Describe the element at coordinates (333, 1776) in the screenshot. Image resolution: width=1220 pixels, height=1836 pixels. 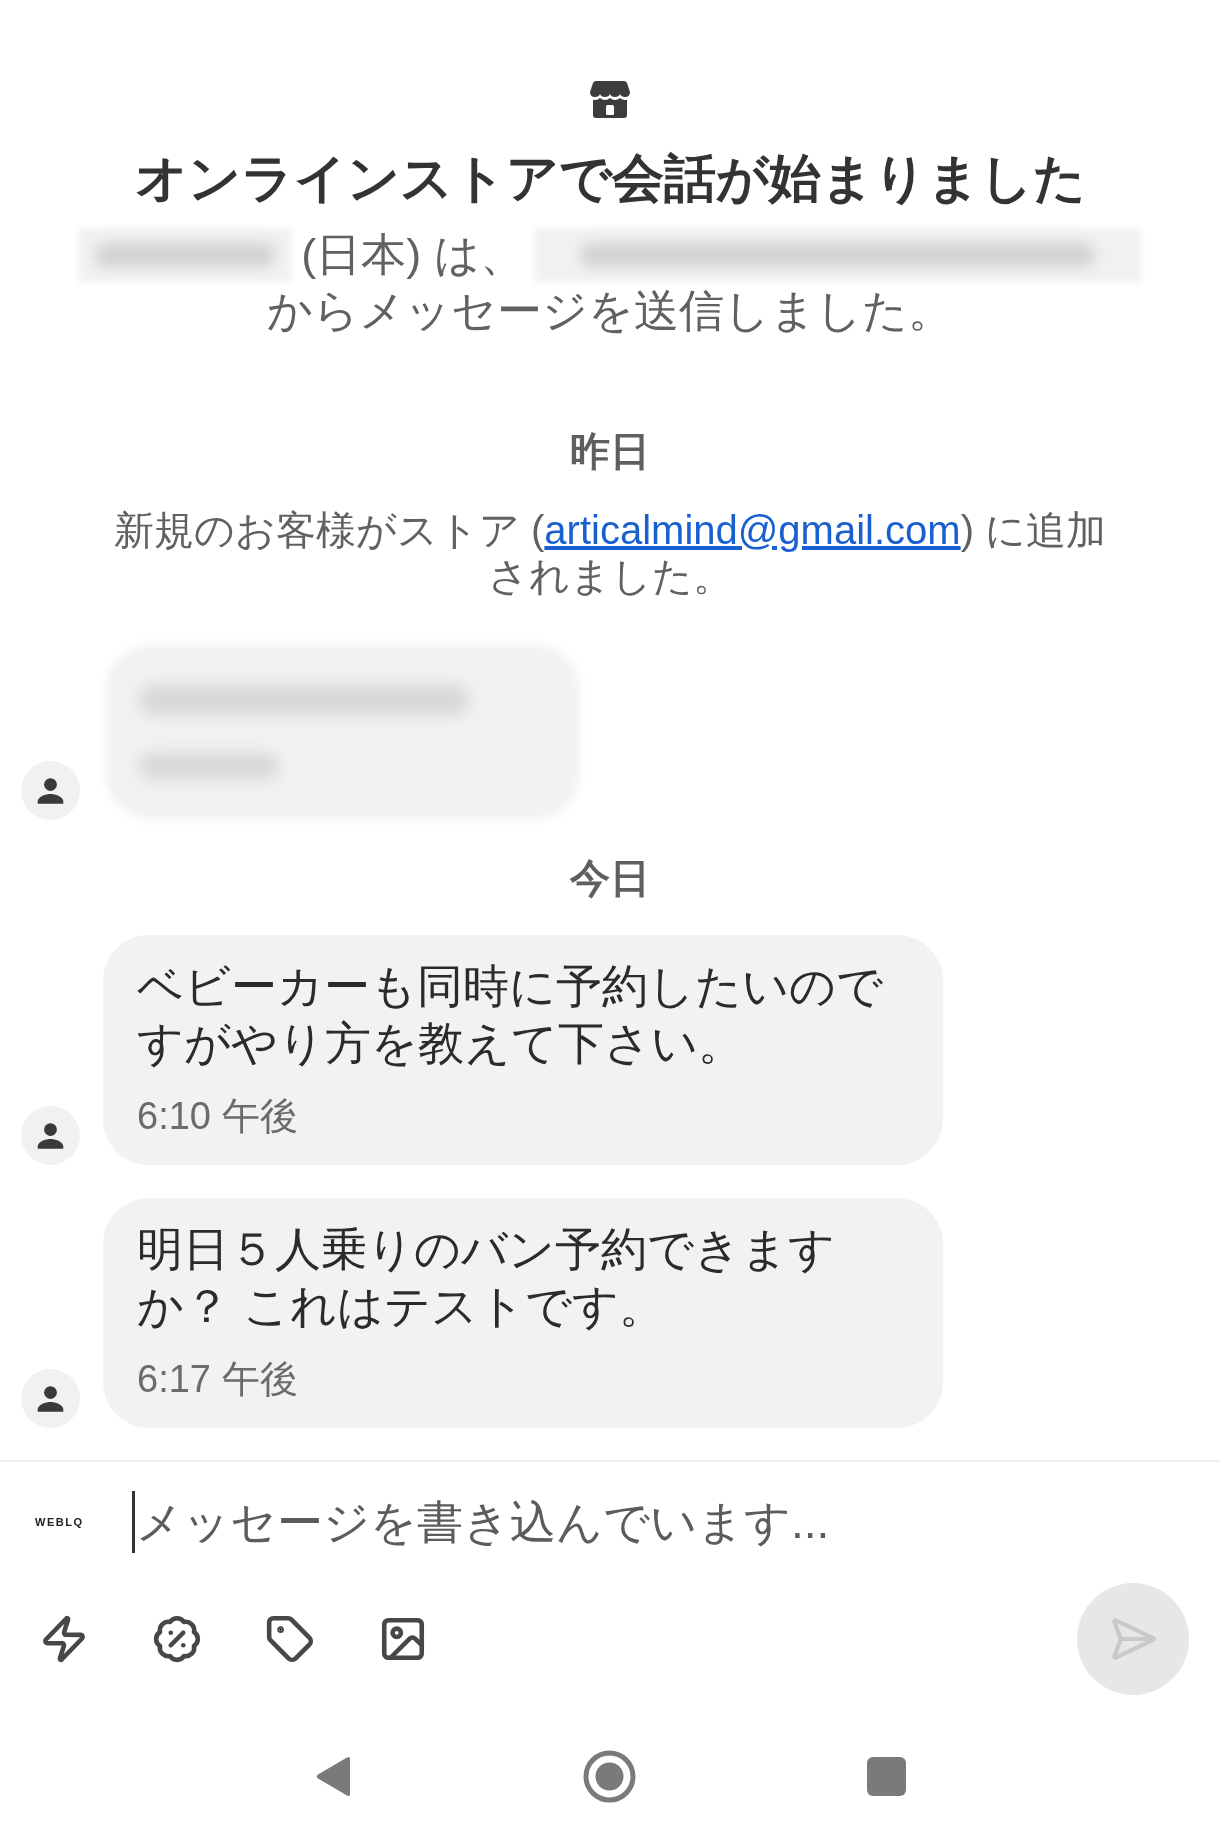
I see `back-icon` at that location.